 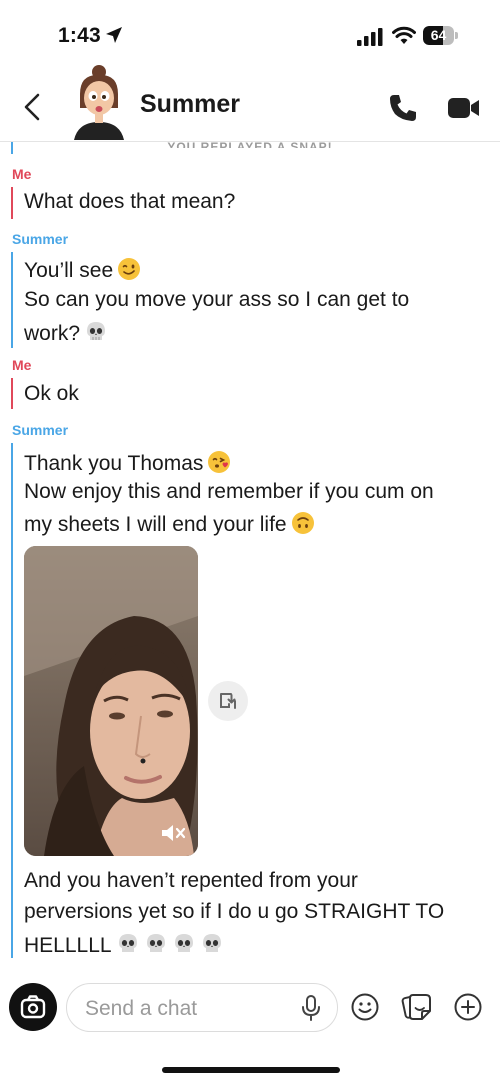 I want to click on location-arrow-icon, so click(x=114, y=35).